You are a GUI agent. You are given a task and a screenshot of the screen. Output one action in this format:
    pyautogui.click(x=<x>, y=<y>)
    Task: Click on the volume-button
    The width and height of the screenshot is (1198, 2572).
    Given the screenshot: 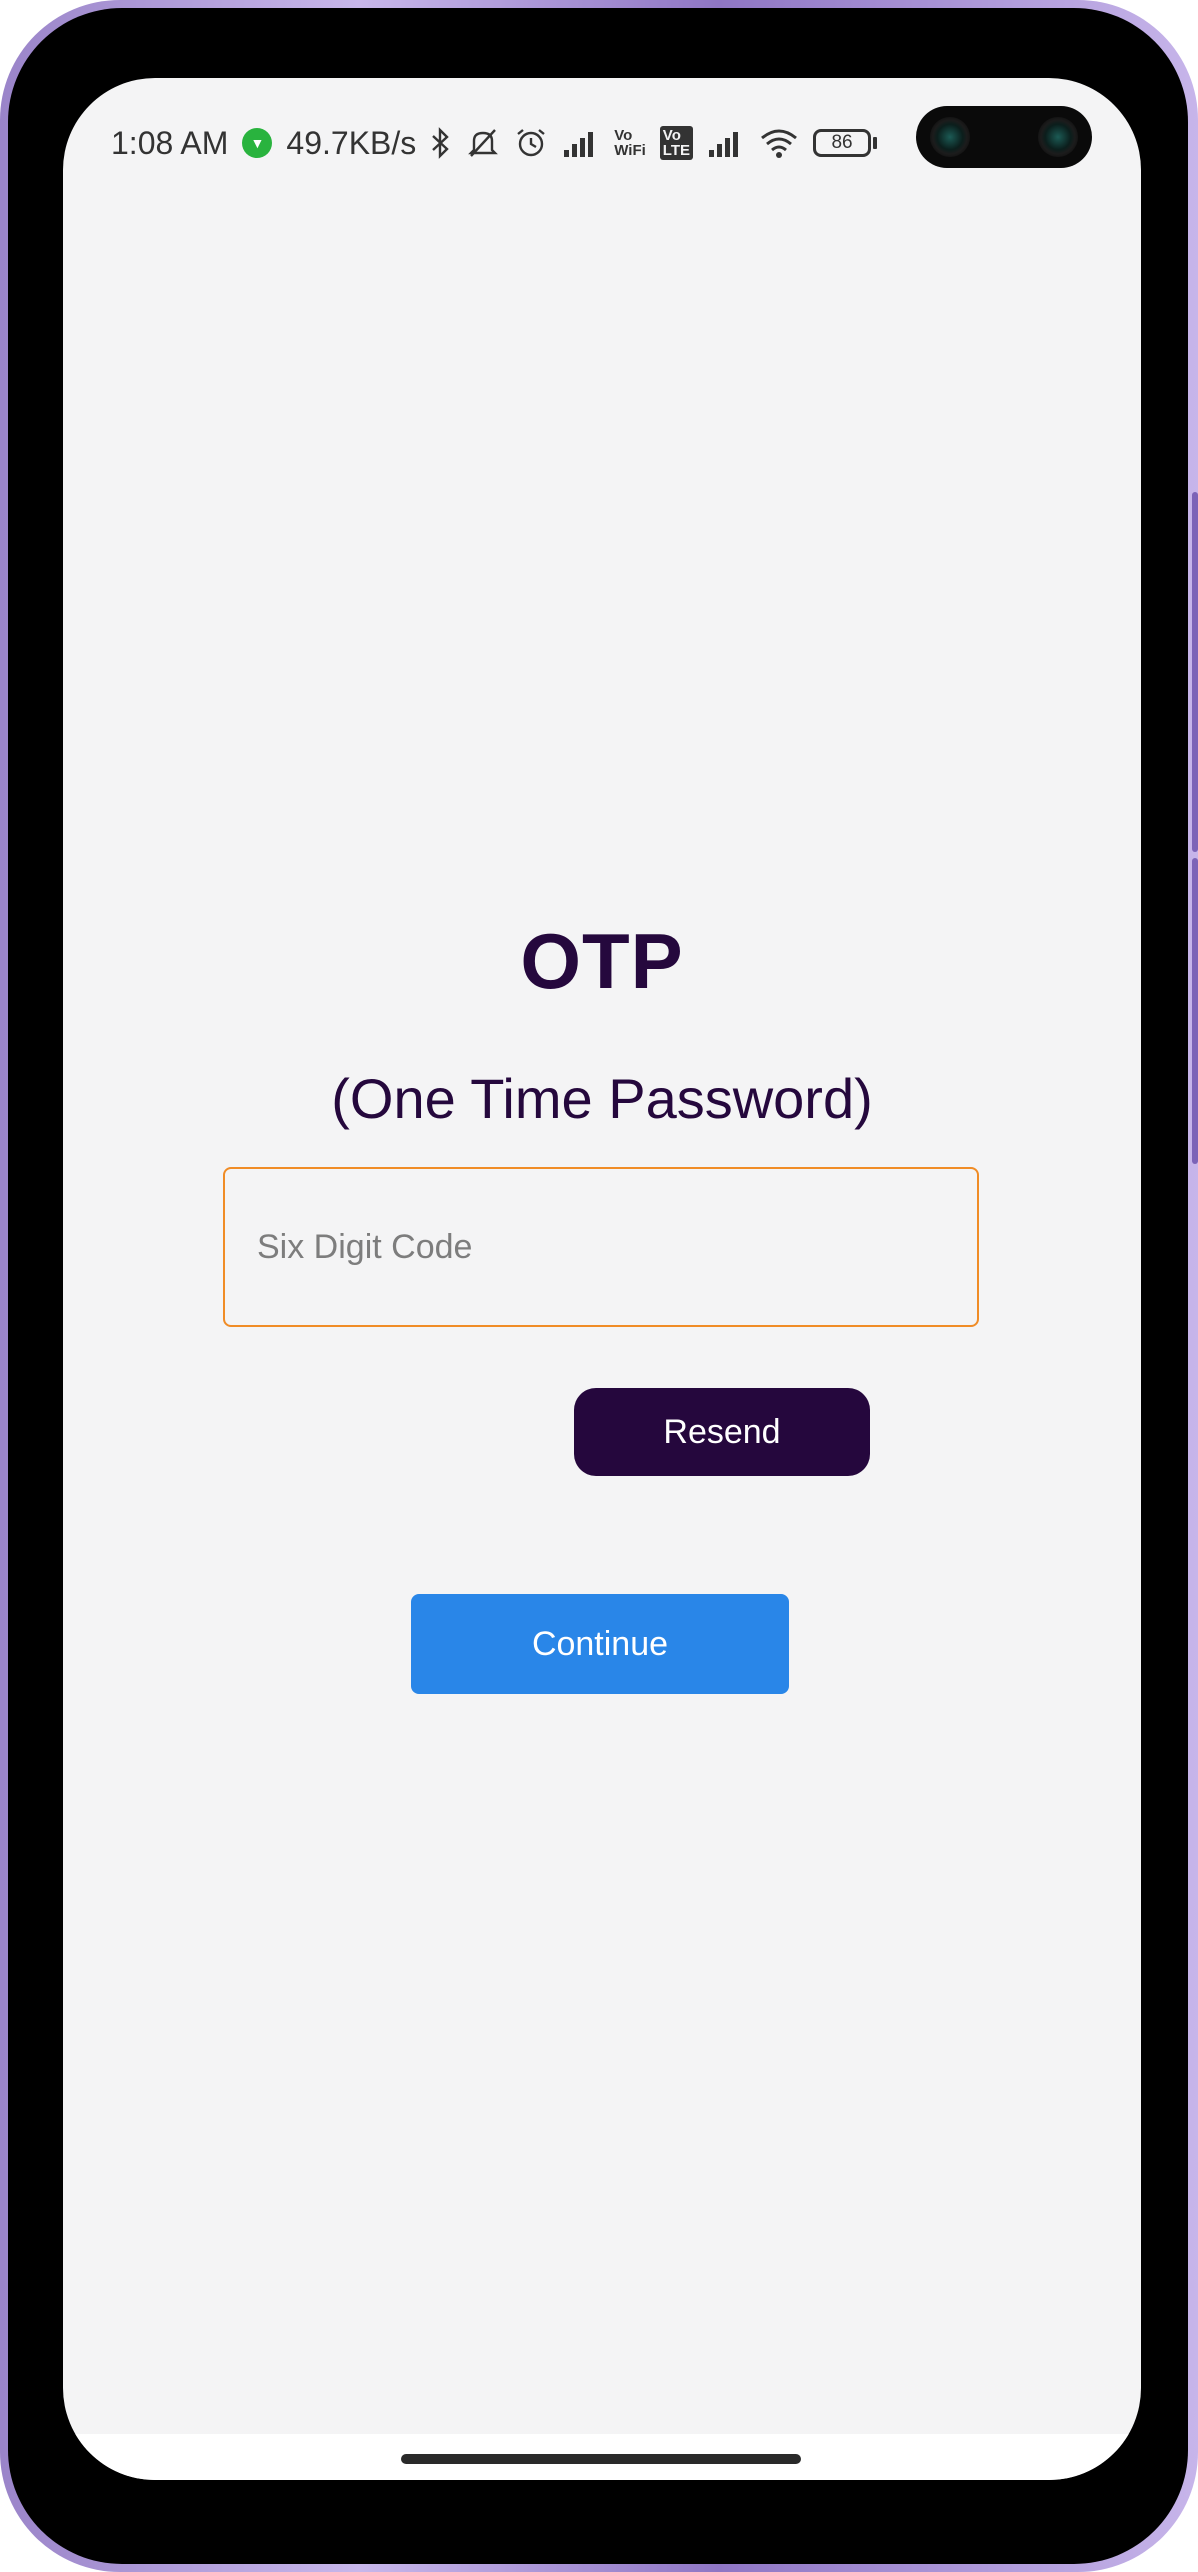 What is the action you would take?
    pyautogui.click(x=1195, y=672)
    